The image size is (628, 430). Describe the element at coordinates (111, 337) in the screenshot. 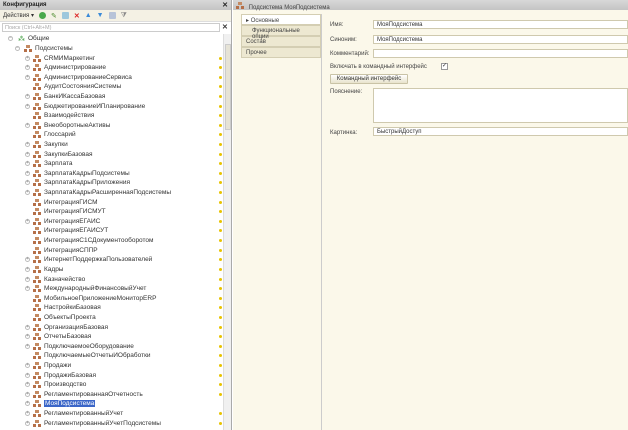

I see `tree-item: + ОтчетыБазовая` at that location.